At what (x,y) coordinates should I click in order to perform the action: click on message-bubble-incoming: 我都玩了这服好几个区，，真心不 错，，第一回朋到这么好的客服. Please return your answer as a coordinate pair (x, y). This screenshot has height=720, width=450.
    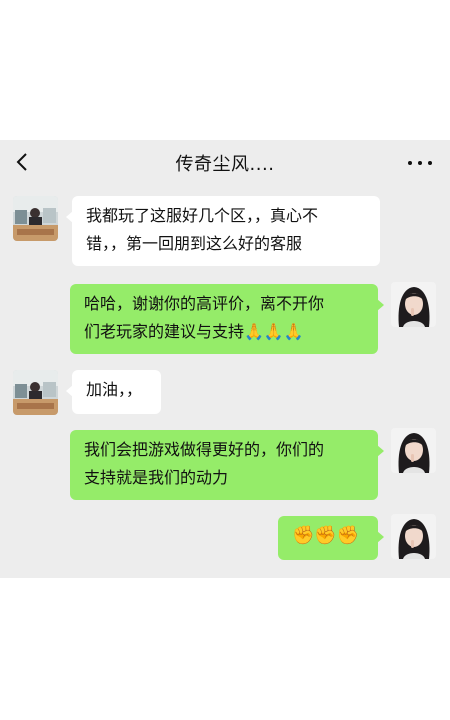
    Looking at the image, I should click on (223, 231).